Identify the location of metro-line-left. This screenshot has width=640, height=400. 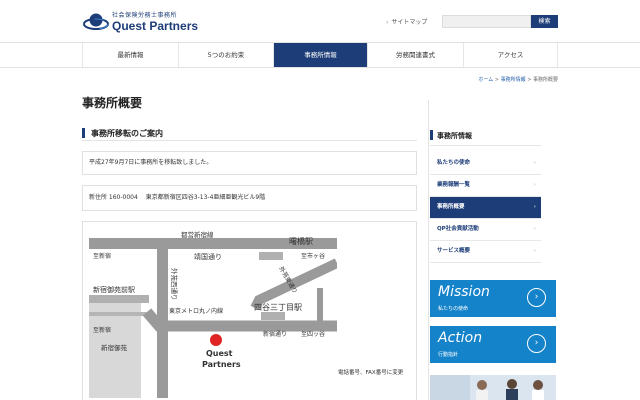
(118, 314).